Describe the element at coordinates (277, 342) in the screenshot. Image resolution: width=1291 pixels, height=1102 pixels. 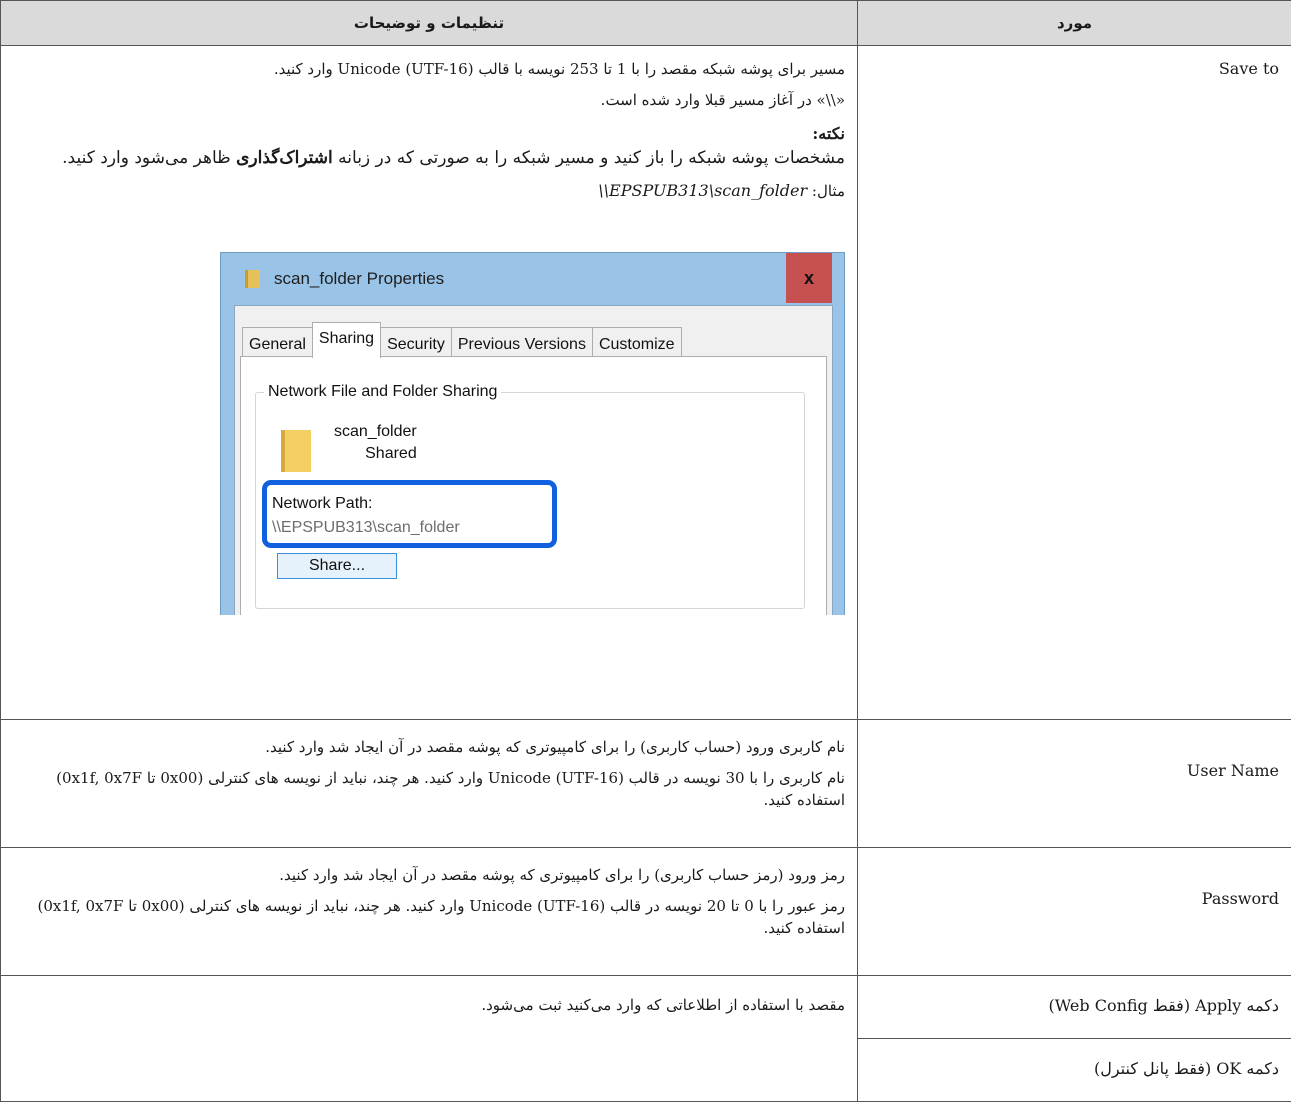
I see `tab-general: General` at that location.